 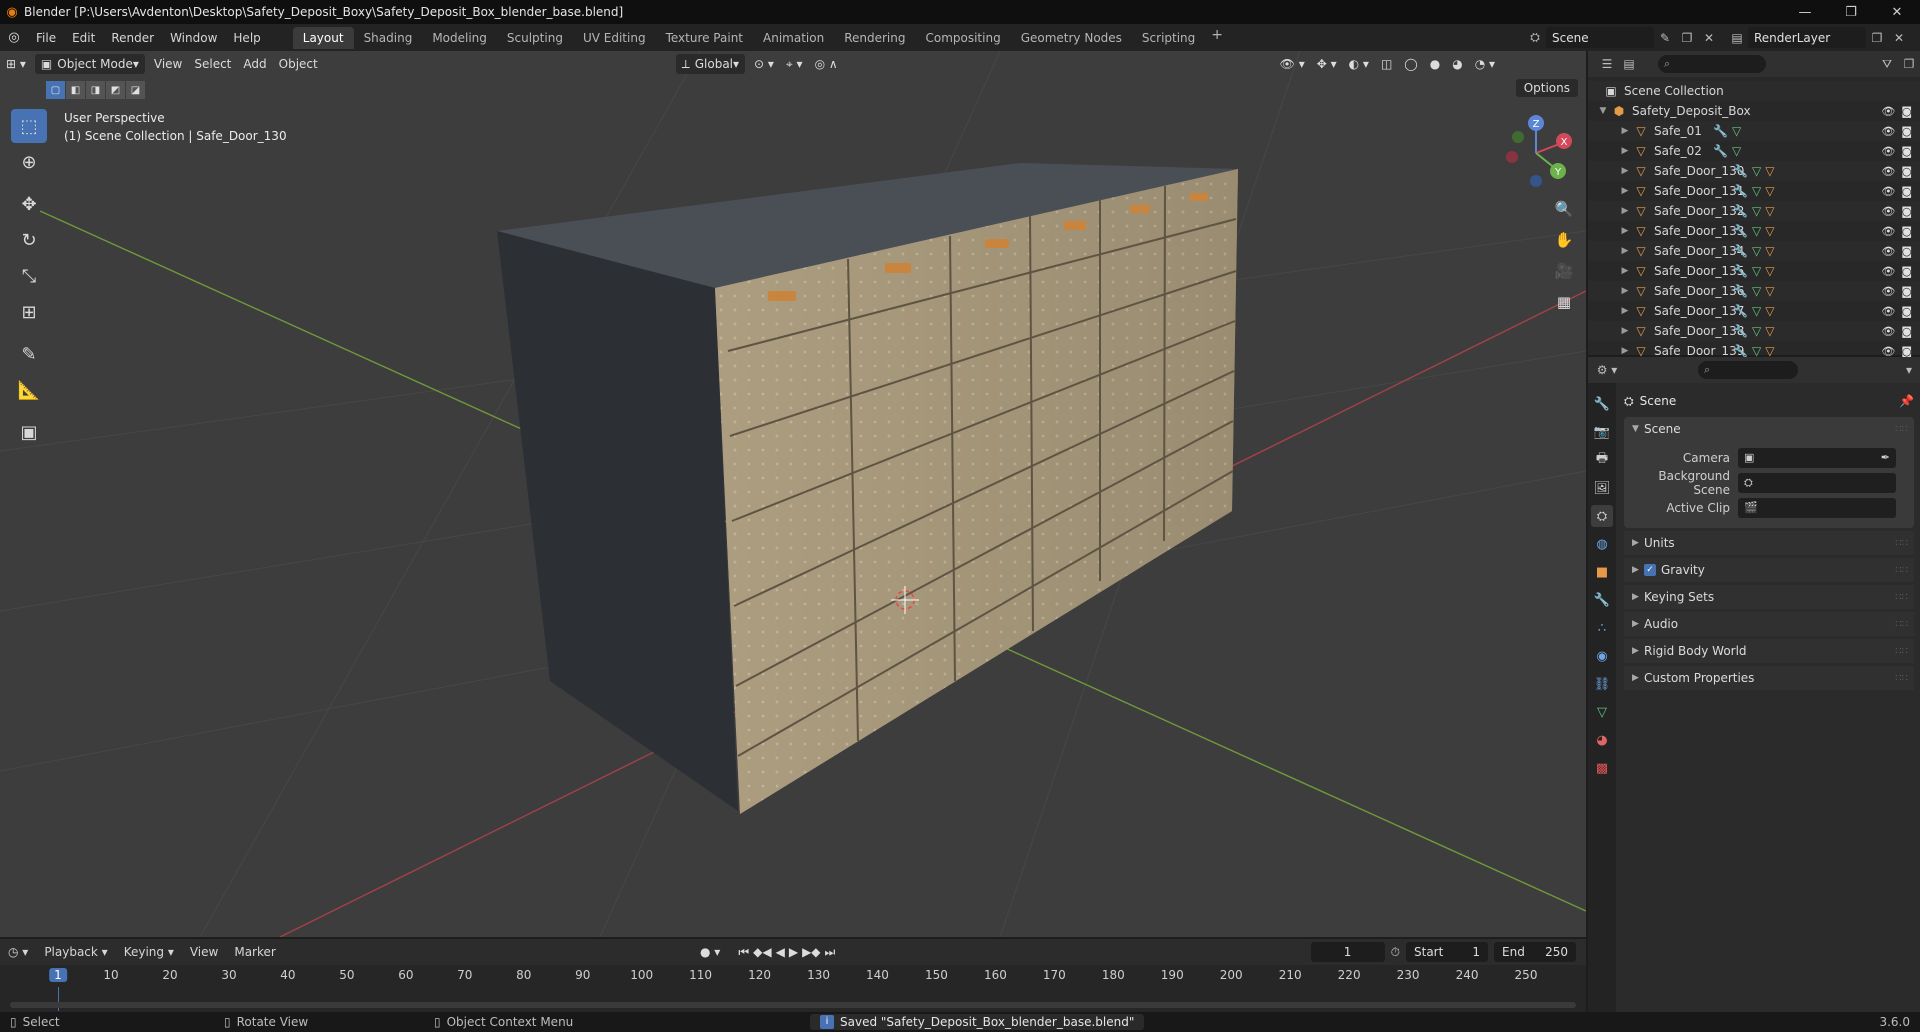 I want to click on gizmo-neg-z-icon, so click(x=1536, y=181).